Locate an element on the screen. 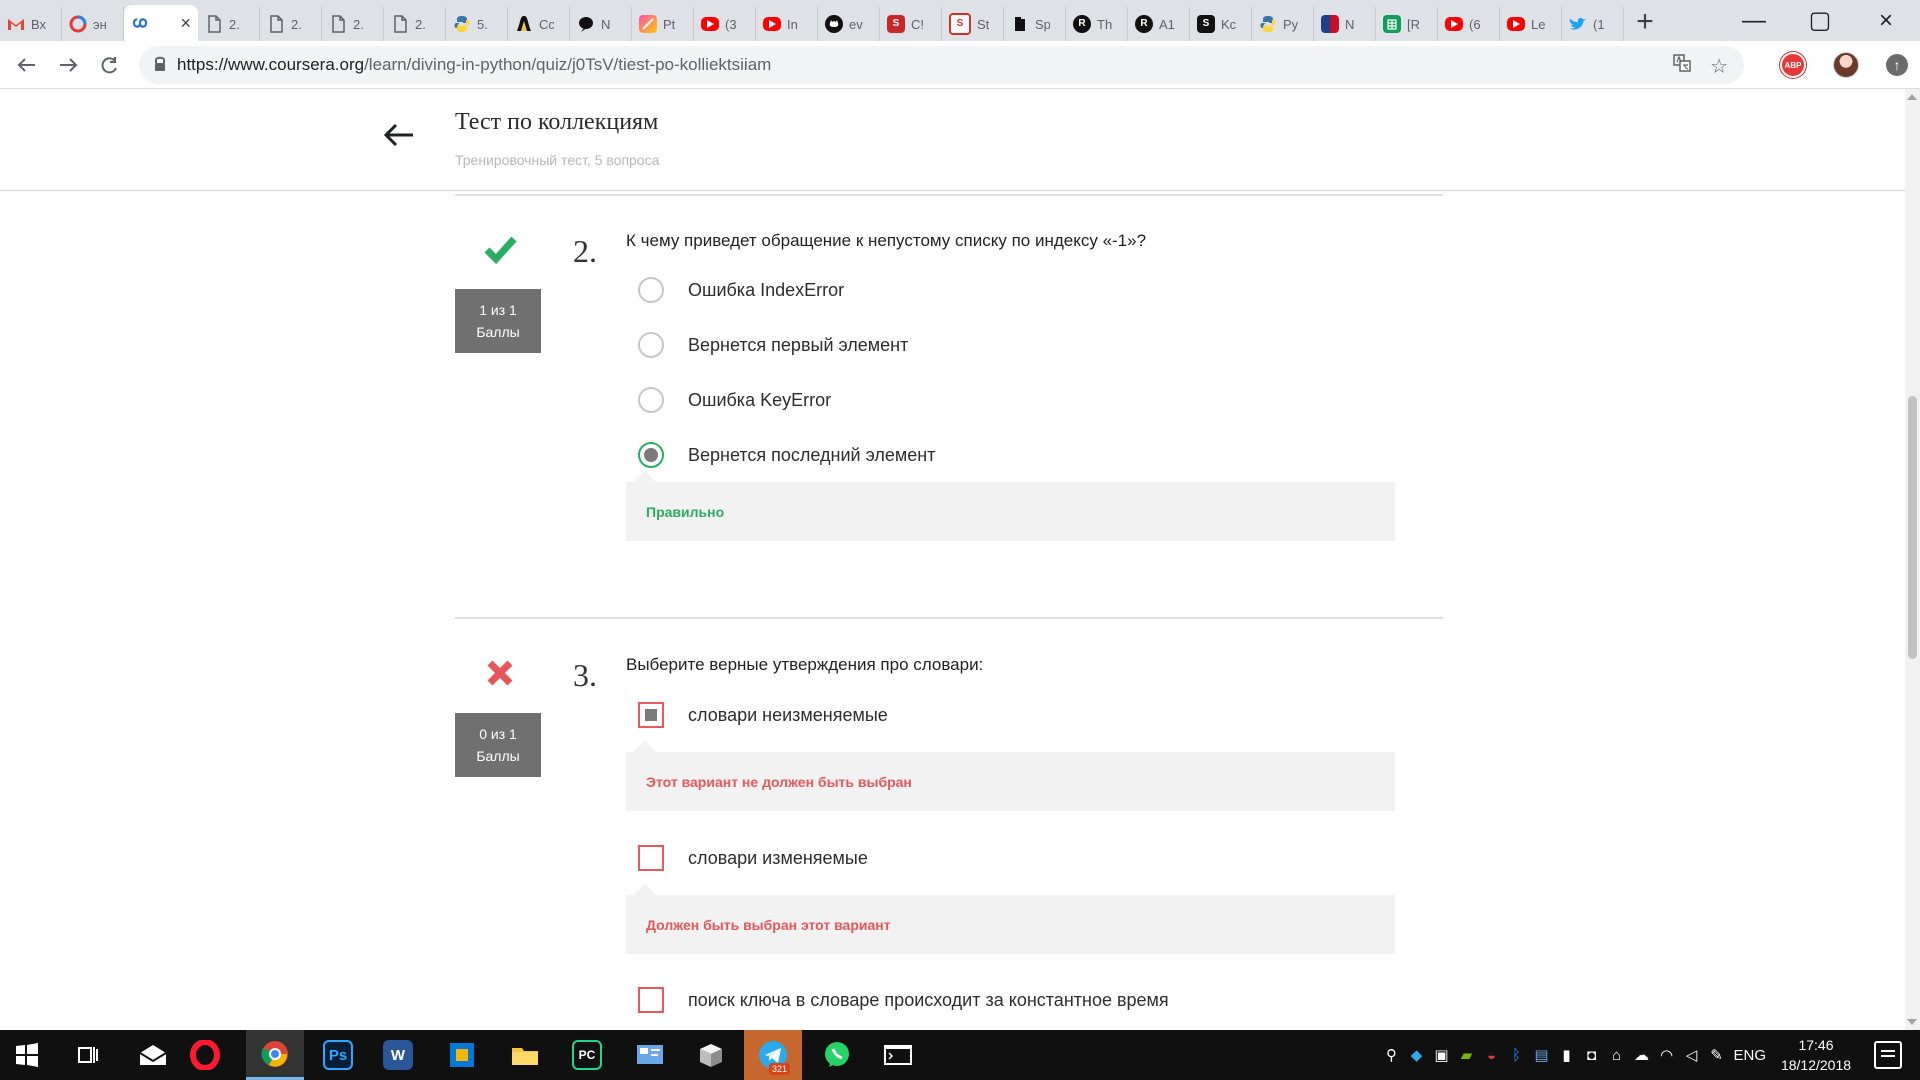 This screenshot has width=1920, height=1080. word-icon: W is located at coordinates (398, 1055).